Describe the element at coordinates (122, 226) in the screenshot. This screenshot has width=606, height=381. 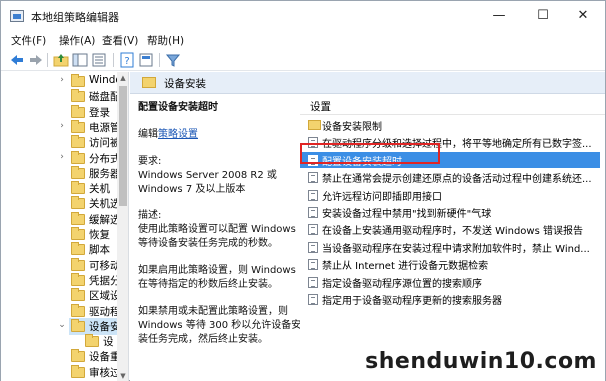
I see `tree-scrollbar: ▲ ▼` at that location.